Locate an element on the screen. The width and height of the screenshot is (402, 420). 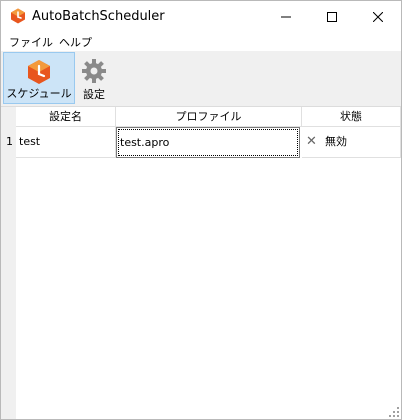
menu-file: ファイル is located at coordinates (31, 42).